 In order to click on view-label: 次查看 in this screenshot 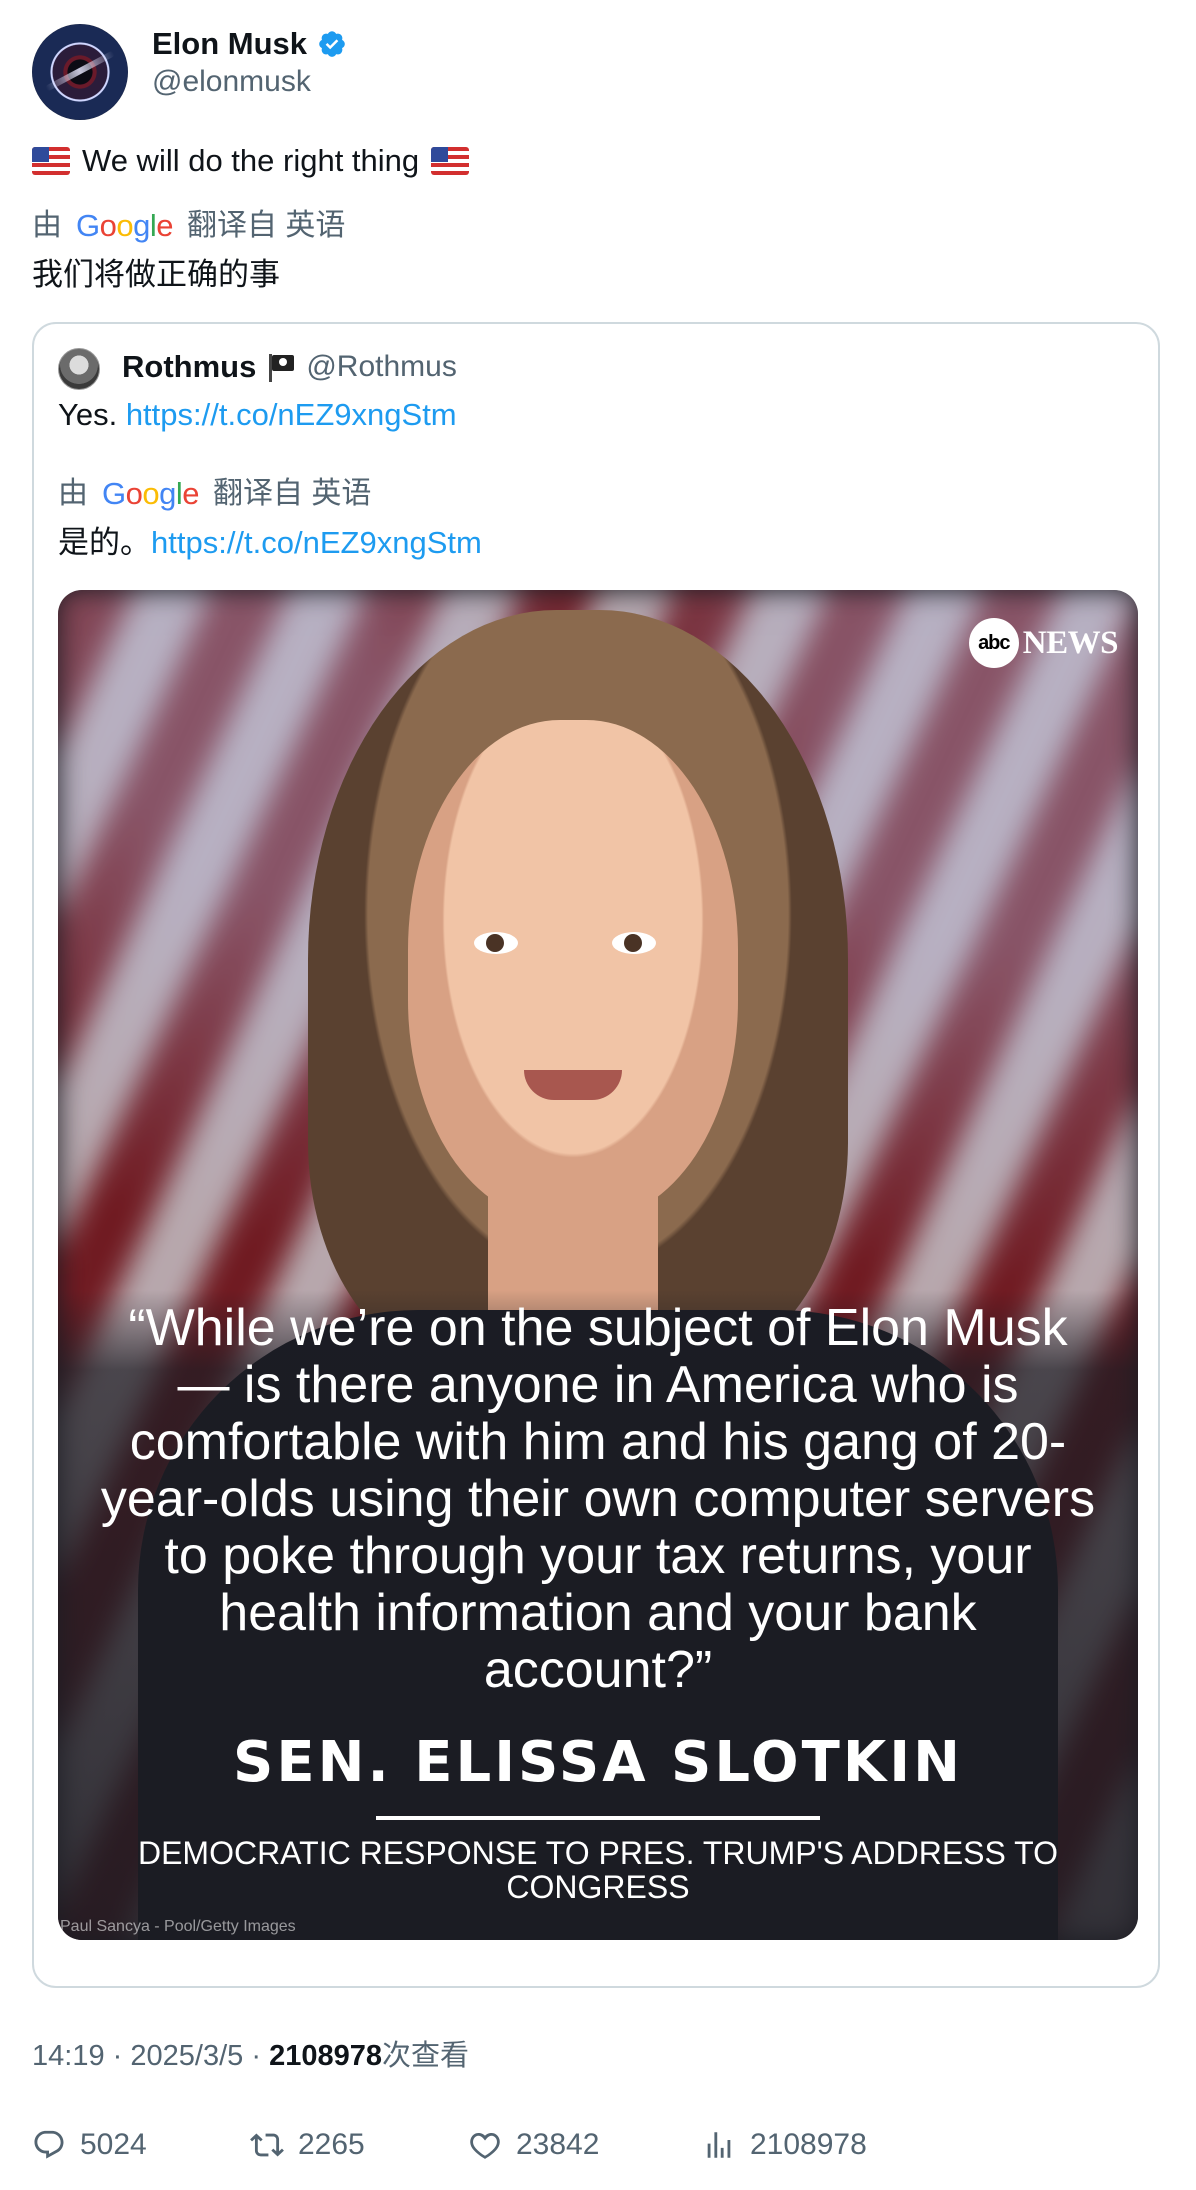, I will do `click(425, 2056)`.